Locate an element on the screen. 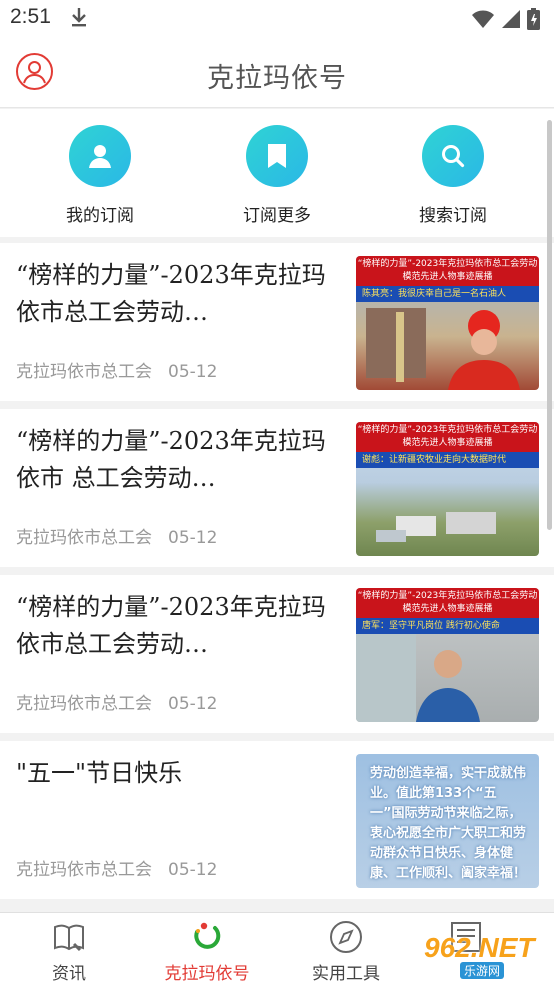  app-header: 克拉玛依号 is located at coordinates (277, 72).